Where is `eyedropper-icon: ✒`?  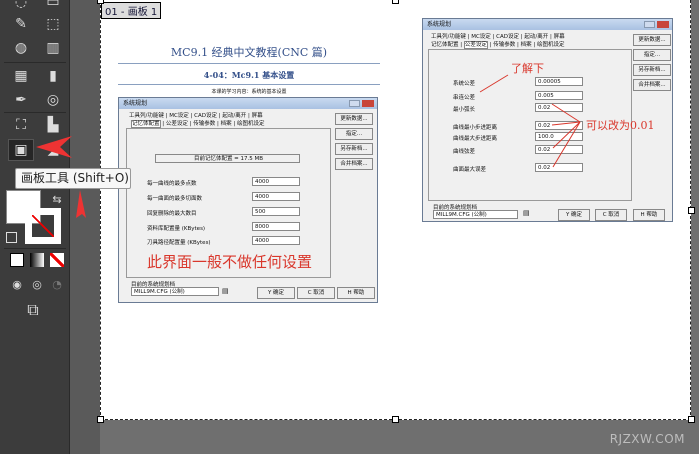
eyedropper-icon: ✒ is located at coordinates (21, 100).